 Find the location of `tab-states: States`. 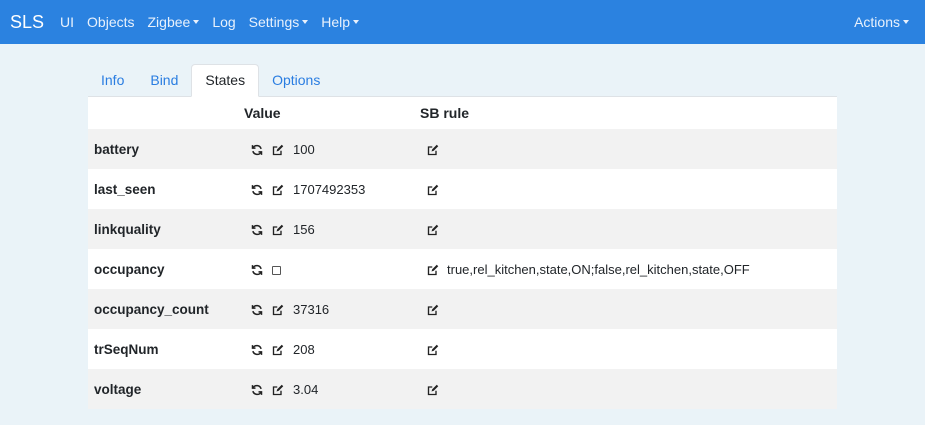

tab-states: States is located at coordinates (225, 80).